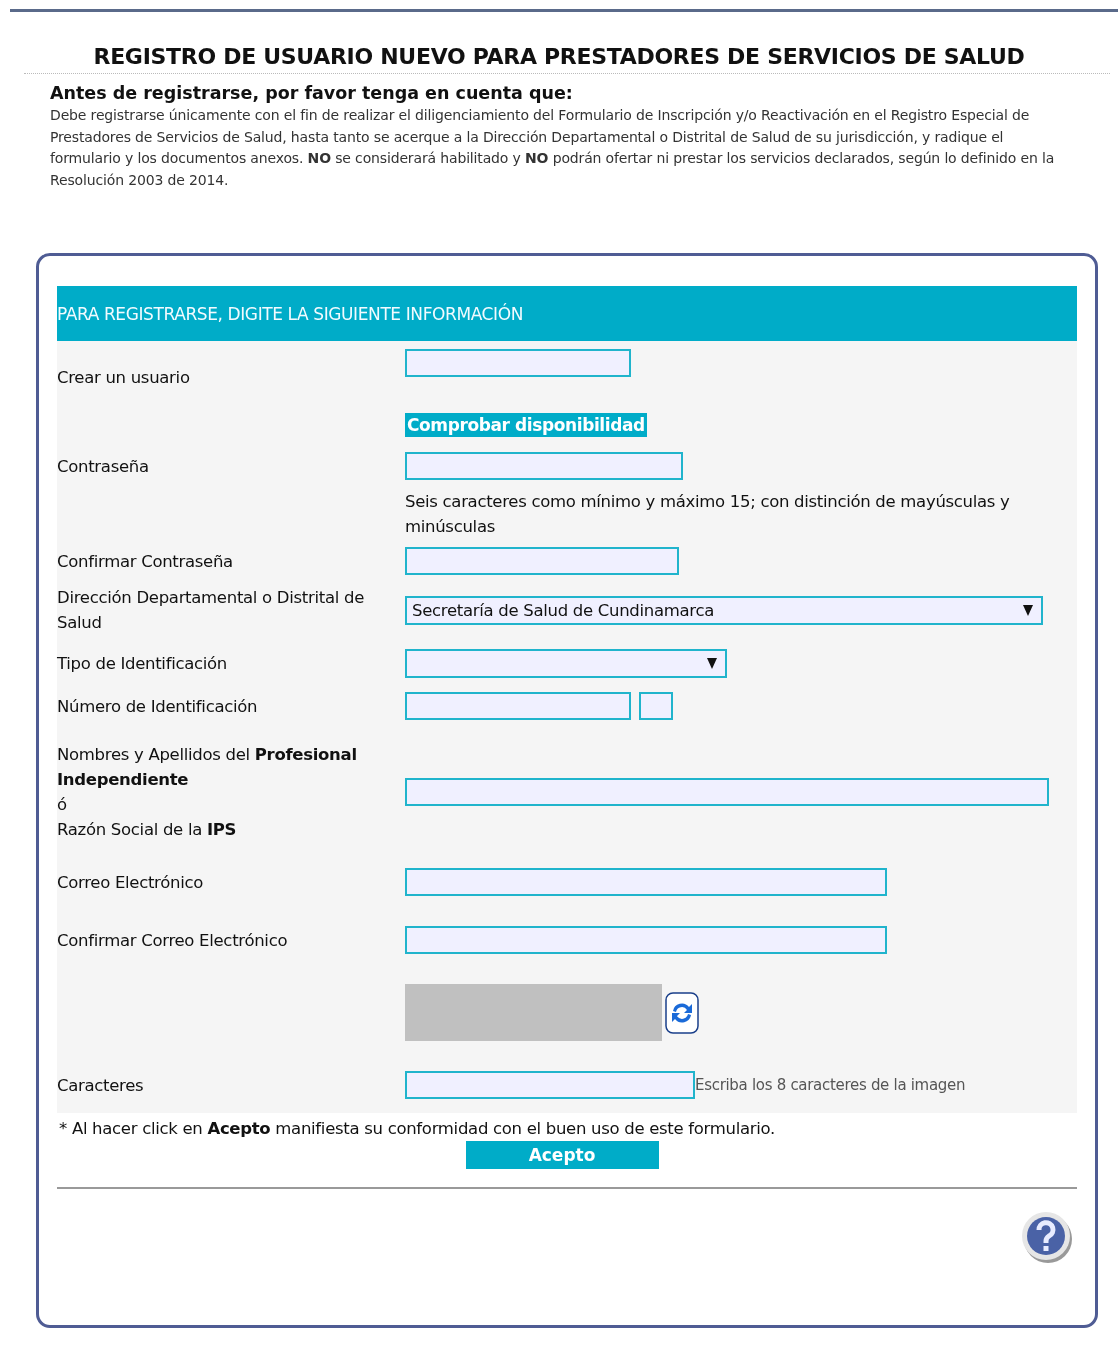 This screenshot has width=1118, height=1351. I want to click on field-hint: Escriba los 8 caracteres de la imagen, so click(830, 1085).